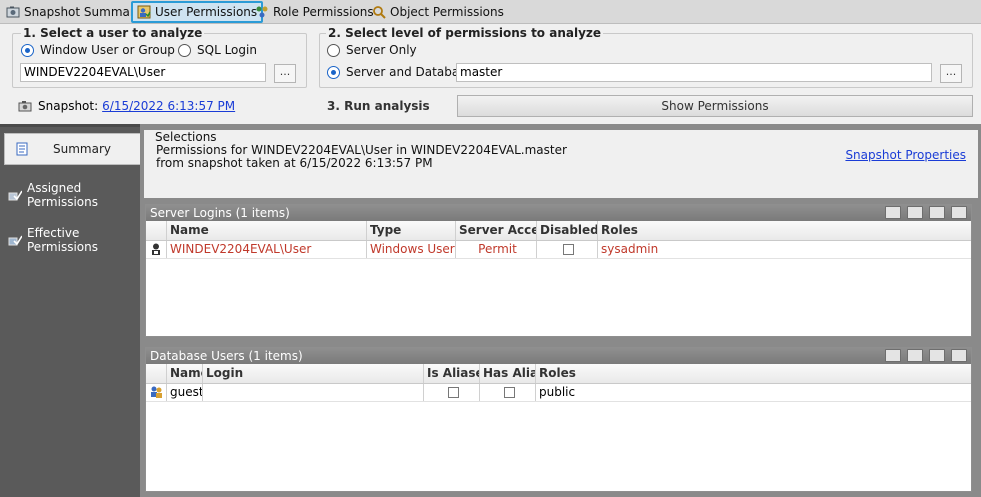 This screenshot has height=497, width=981. Describe the element at coordinates (74, 12) in the screenshot. I see `tab-snapshot-summary: Snapshot Summary` at that location.